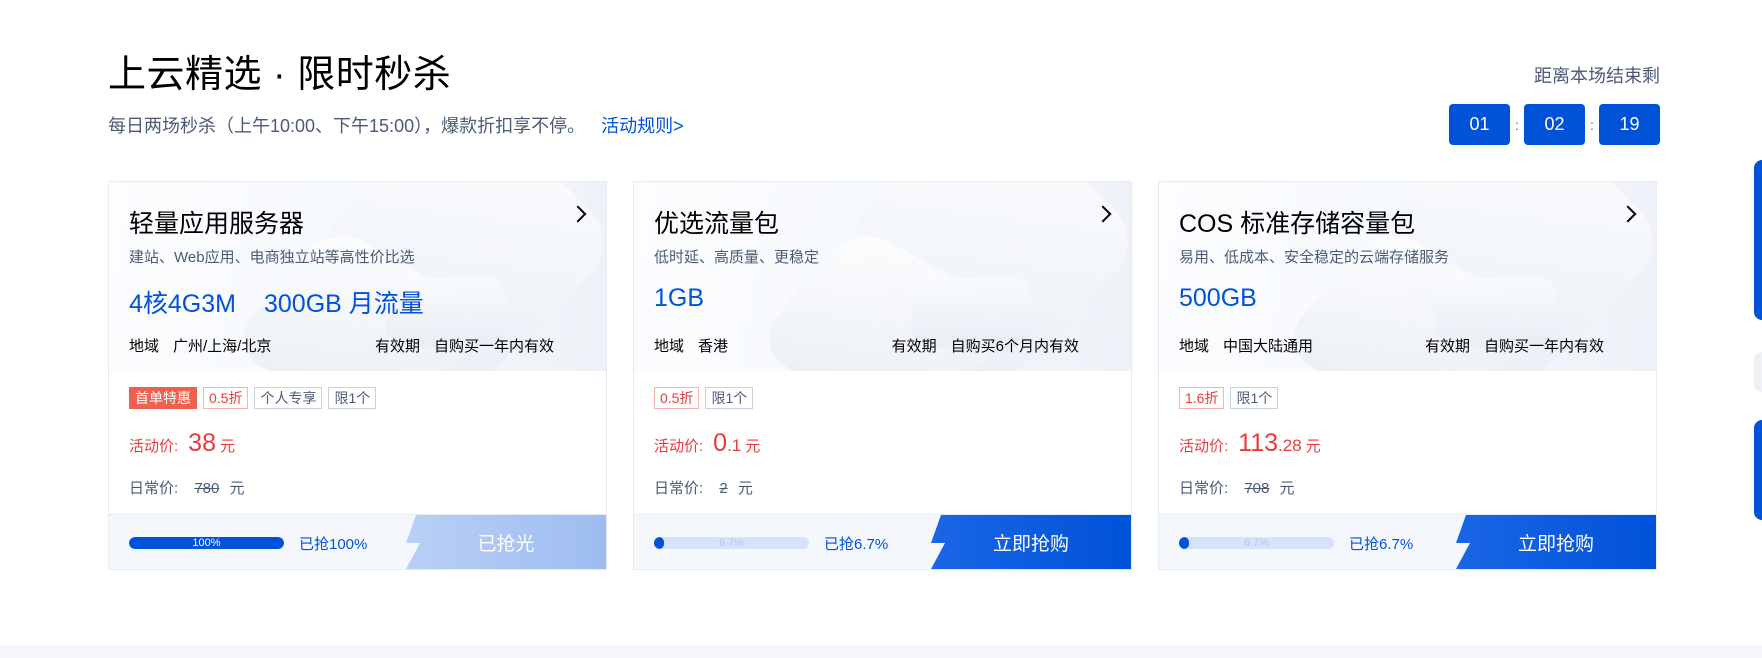 Image resolution: width=1762 pixels, height=658 pixels. I want to click on discount-tag: 1.6折, so click(1202, 398).